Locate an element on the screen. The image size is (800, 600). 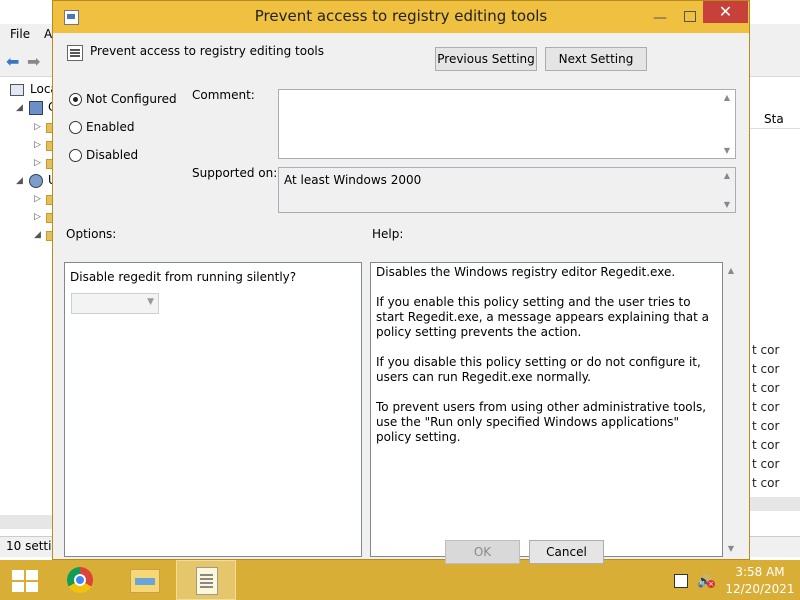
bg-list-status is located at coordinates (775, 546).